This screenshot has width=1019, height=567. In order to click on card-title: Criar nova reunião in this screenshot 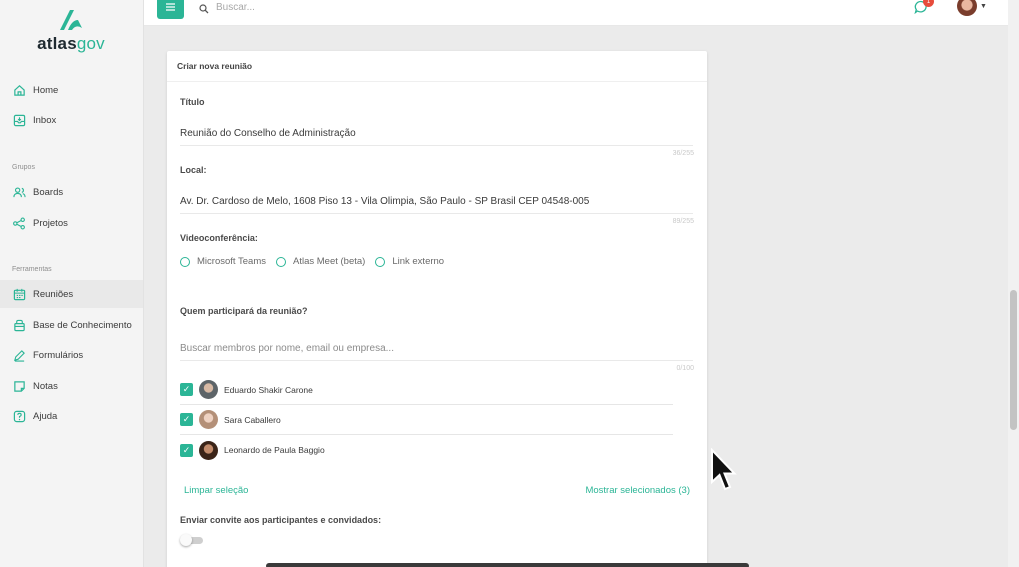, I will do `click(437, 66)`.